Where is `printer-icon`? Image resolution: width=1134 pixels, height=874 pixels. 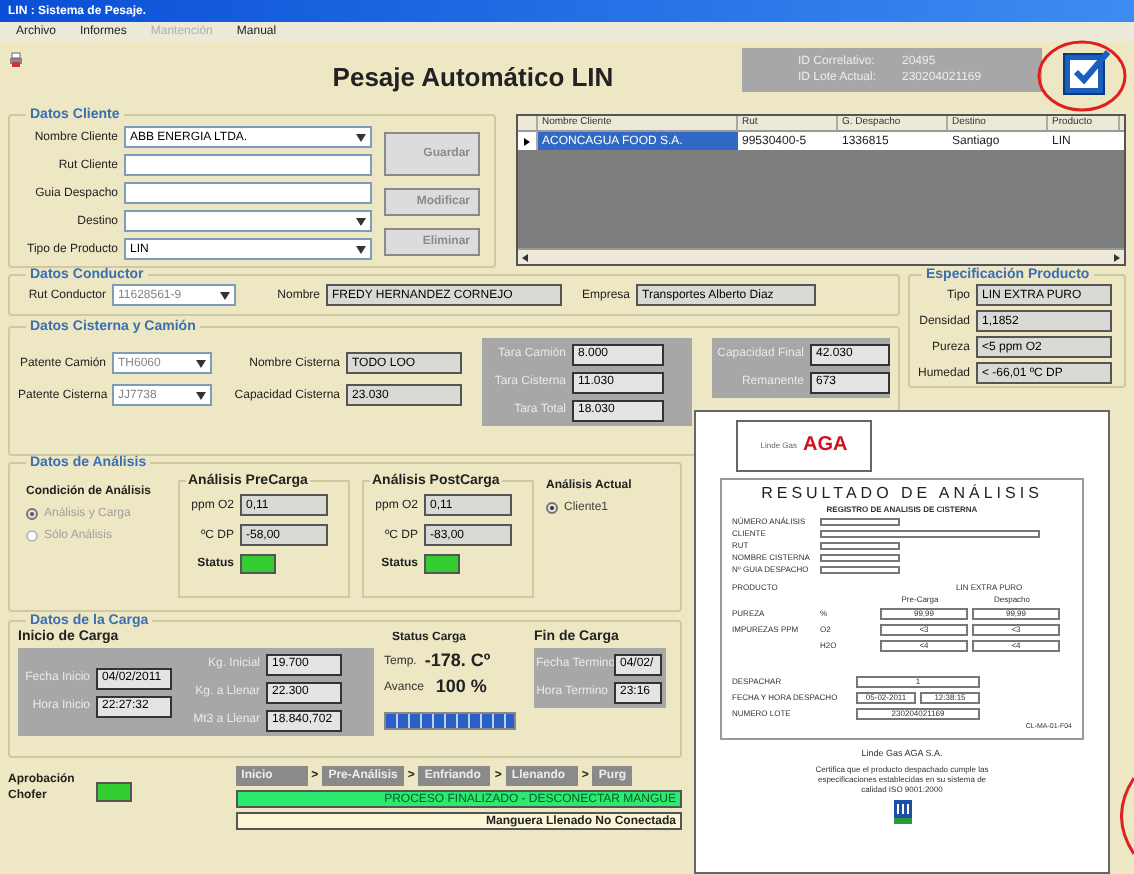 printer-icon is located at coordinates (16, 60).